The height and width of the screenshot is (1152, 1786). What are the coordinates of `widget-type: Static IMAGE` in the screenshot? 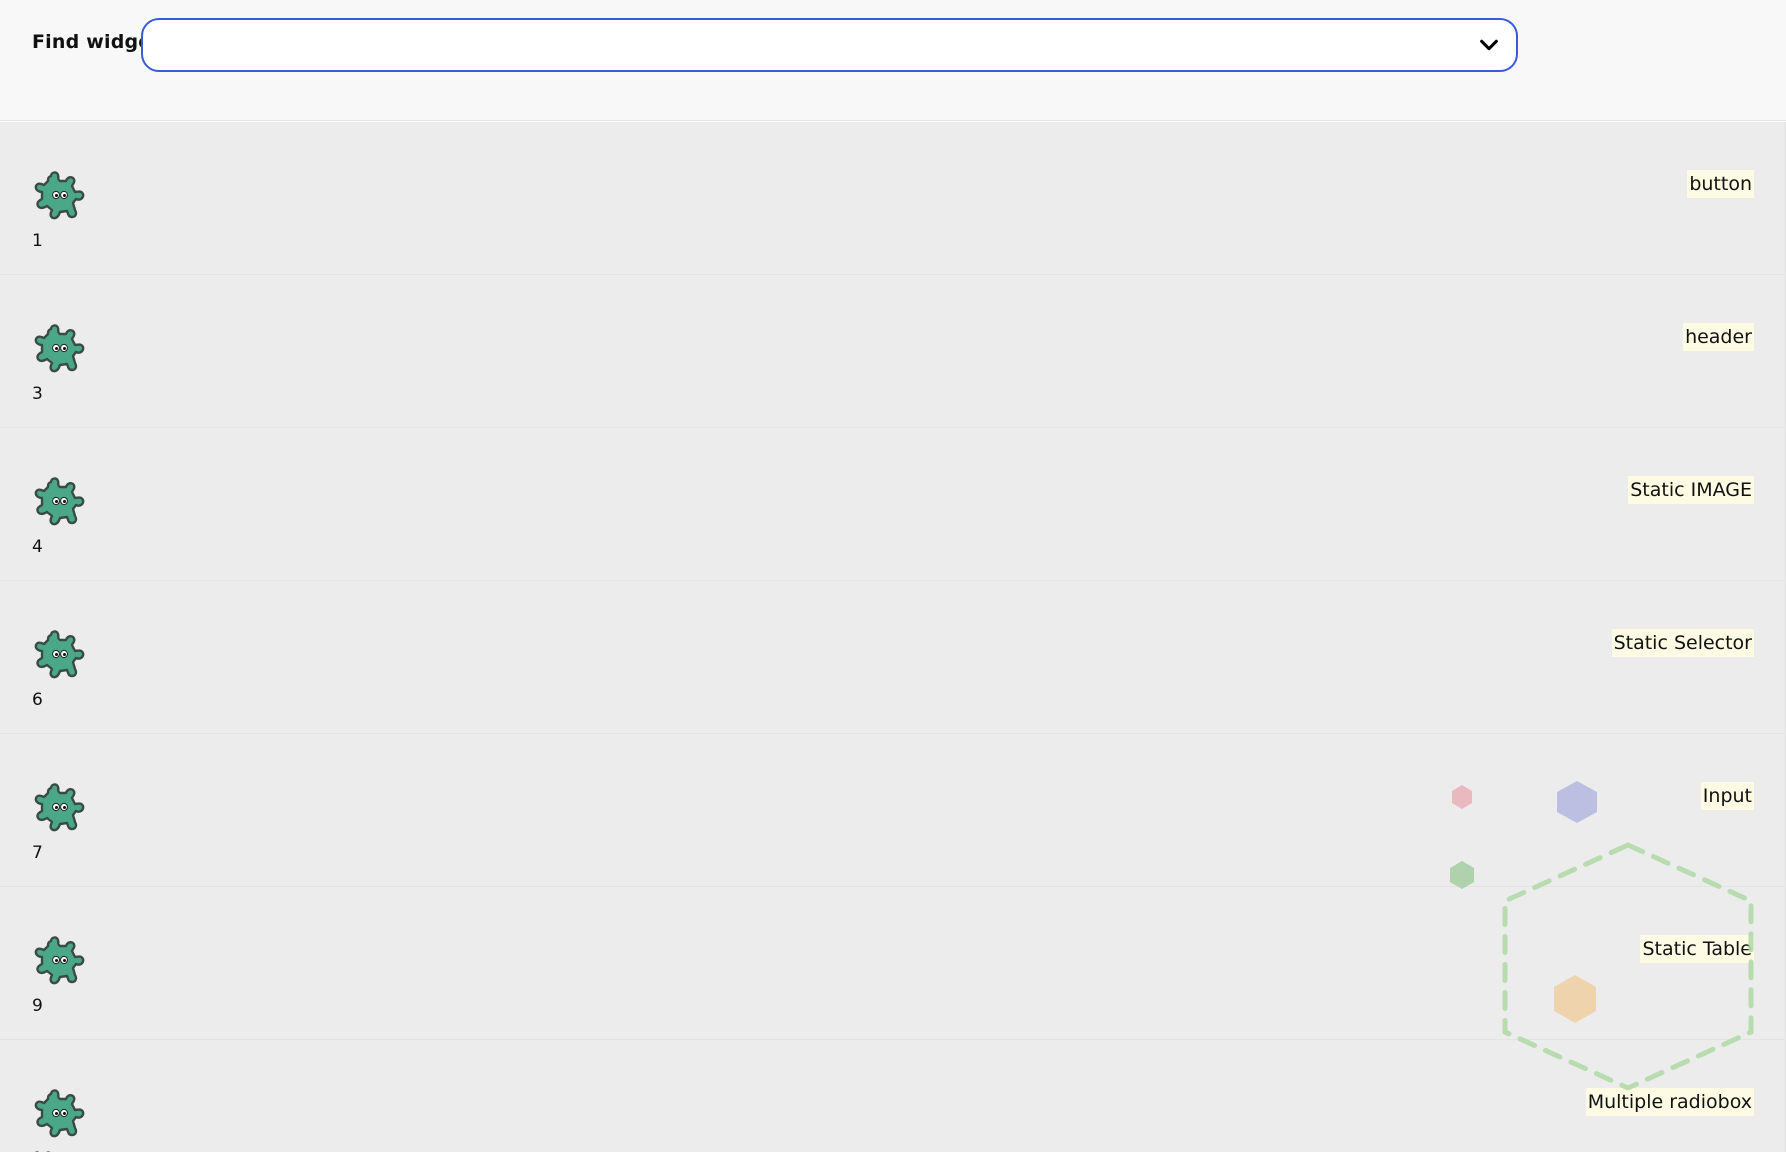 It's located at (1691, 490).